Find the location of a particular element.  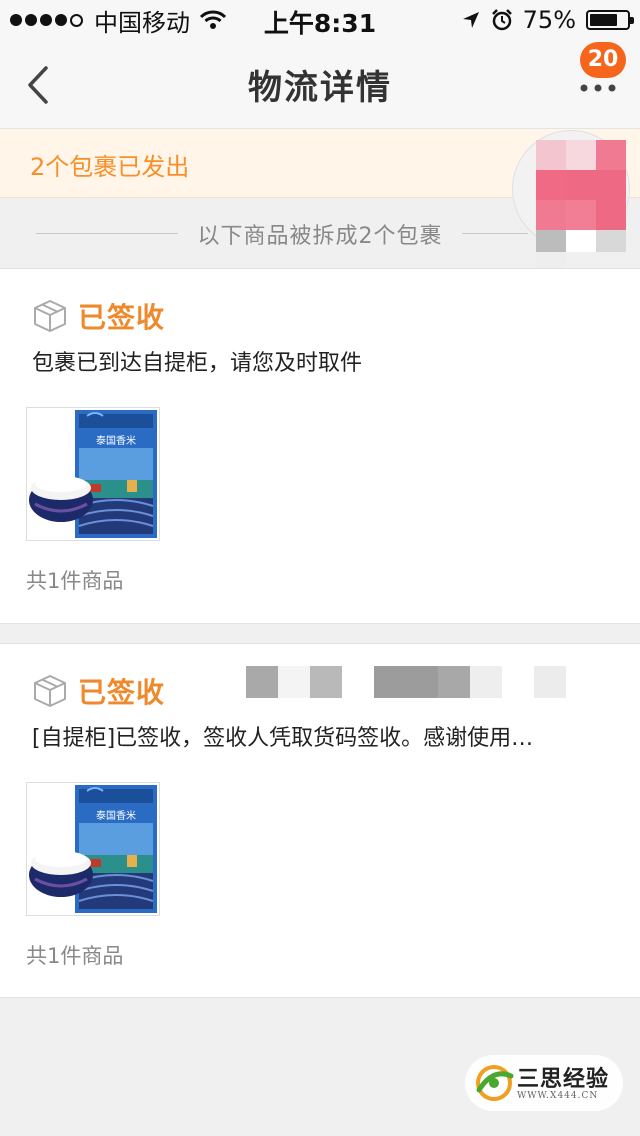

signal-dot-empty-icon is located at coordinates (76, 20).